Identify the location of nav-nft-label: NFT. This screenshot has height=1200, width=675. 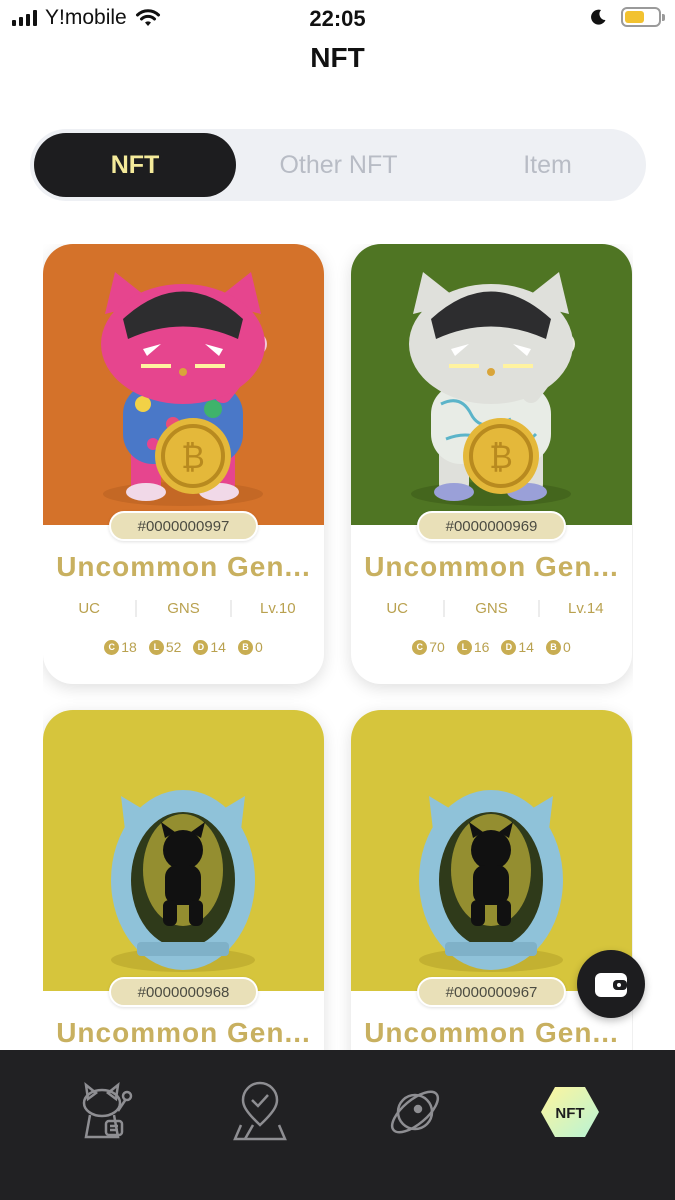
(569, 1113).